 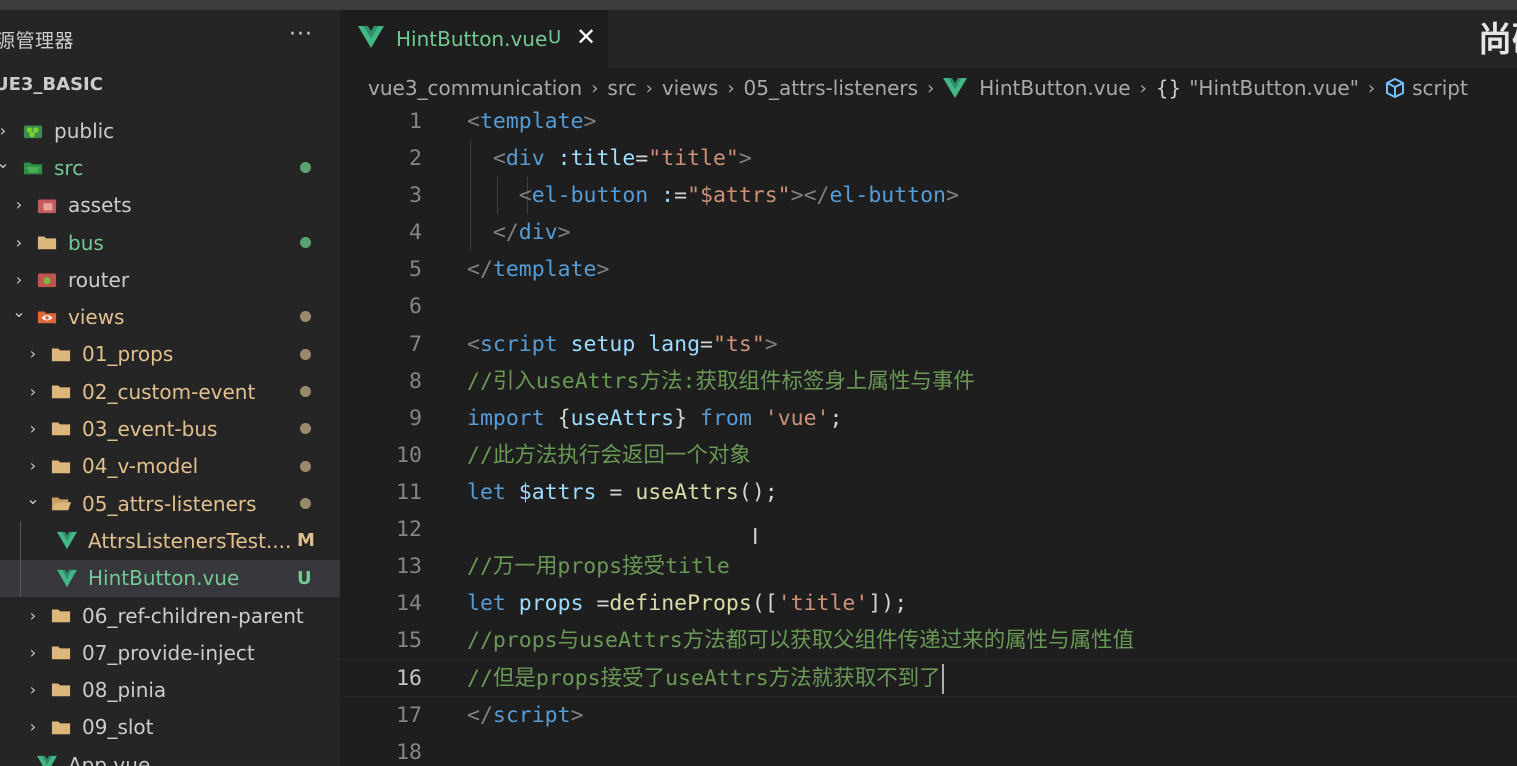 I want to click on tree-item: › router, so click(x=170, y=279).